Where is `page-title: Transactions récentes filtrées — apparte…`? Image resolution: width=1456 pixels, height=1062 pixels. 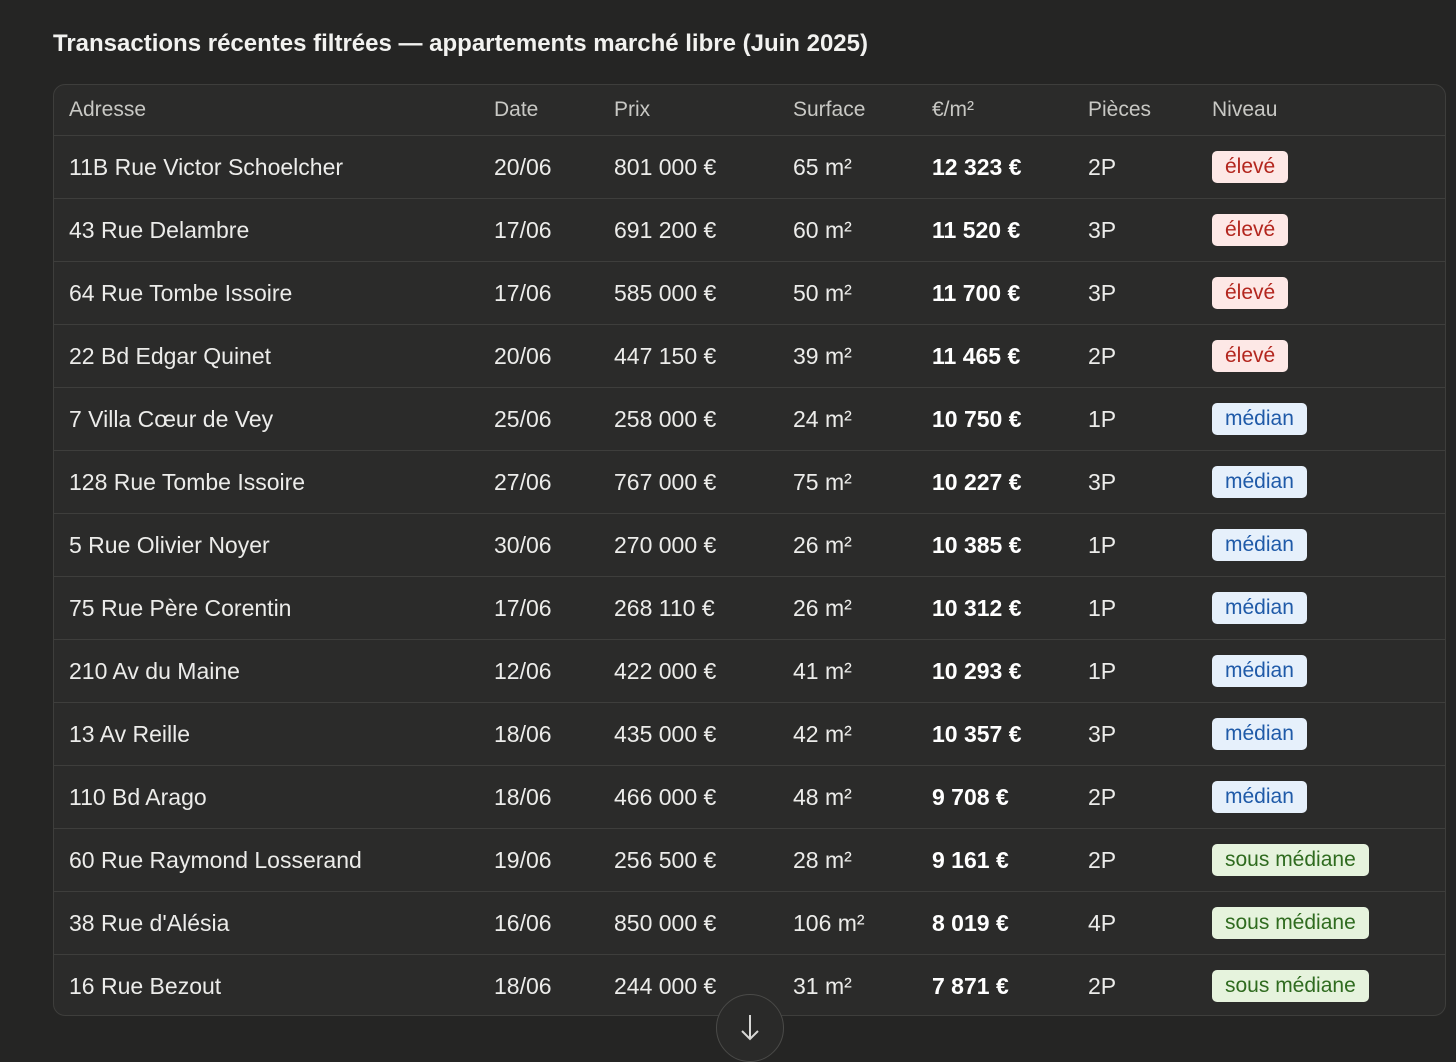 page-title: Transactions récentes filtrées — apparte… is located at coordinates (460, 43).